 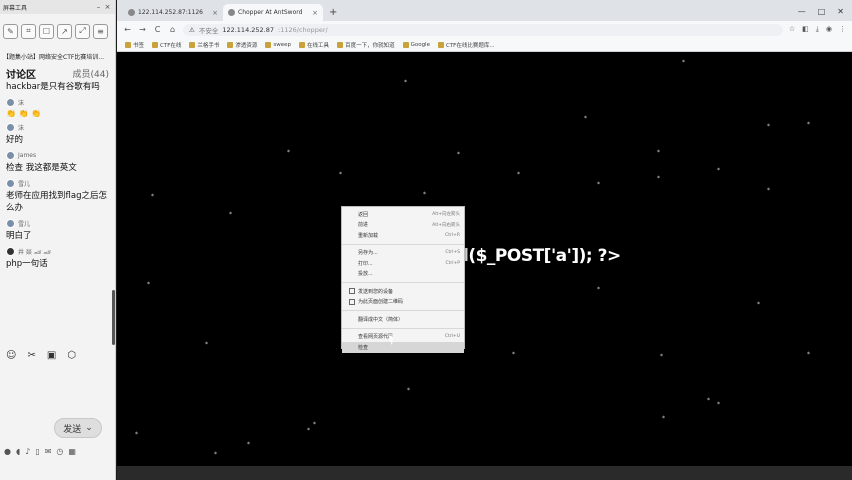 I want to click on author-name: 井 燚 🏎 🏎, so click(x=34, y=252).